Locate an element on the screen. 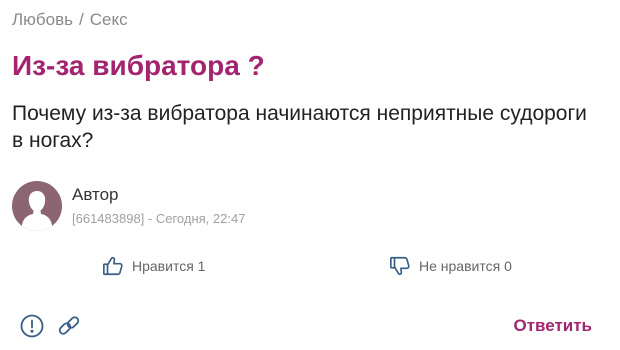  like-button: Нравится 1 is located at coordinates (153, 266).